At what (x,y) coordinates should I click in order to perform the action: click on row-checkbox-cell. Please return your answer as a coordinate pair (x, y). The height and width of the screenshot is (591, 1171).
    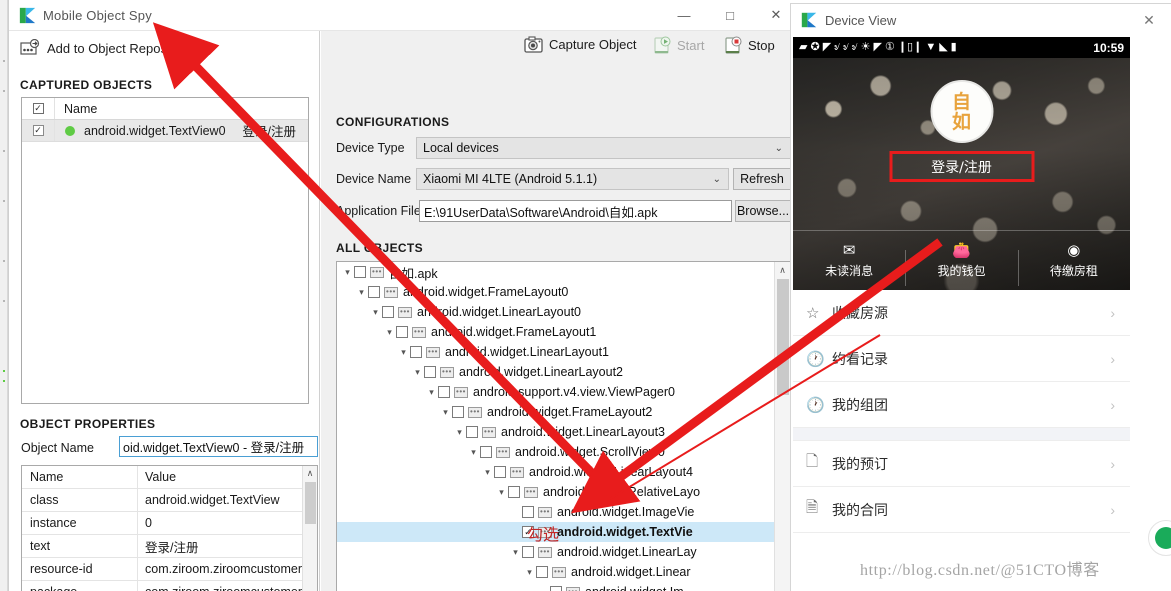
    Looking at the image, I should click on (38, 130).